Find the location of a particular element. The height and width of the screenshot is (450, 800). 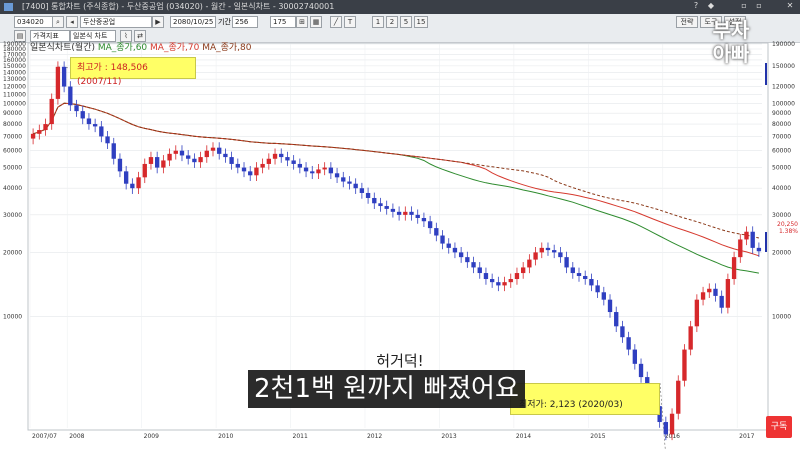

y-tick-label: 60000 is located at coordinates (12, 151).